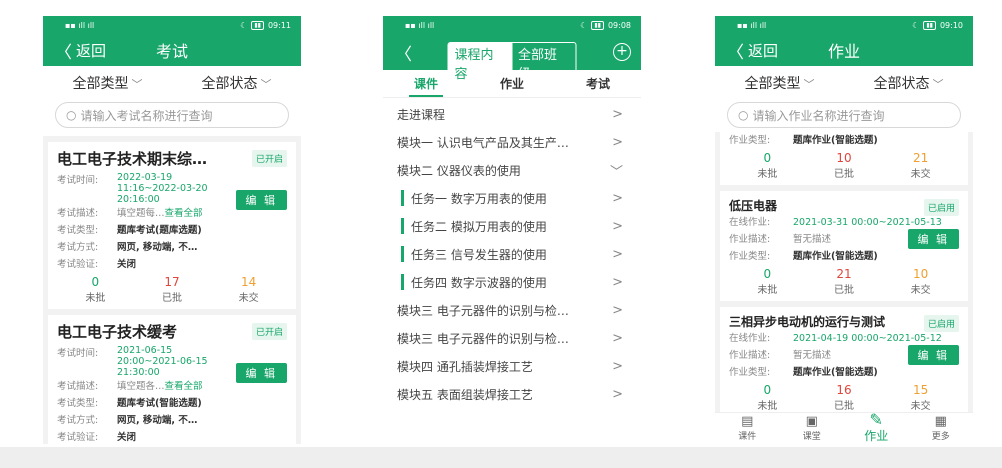  I want to click on stat-not-submitted: 21 未交, so click(921, 165).